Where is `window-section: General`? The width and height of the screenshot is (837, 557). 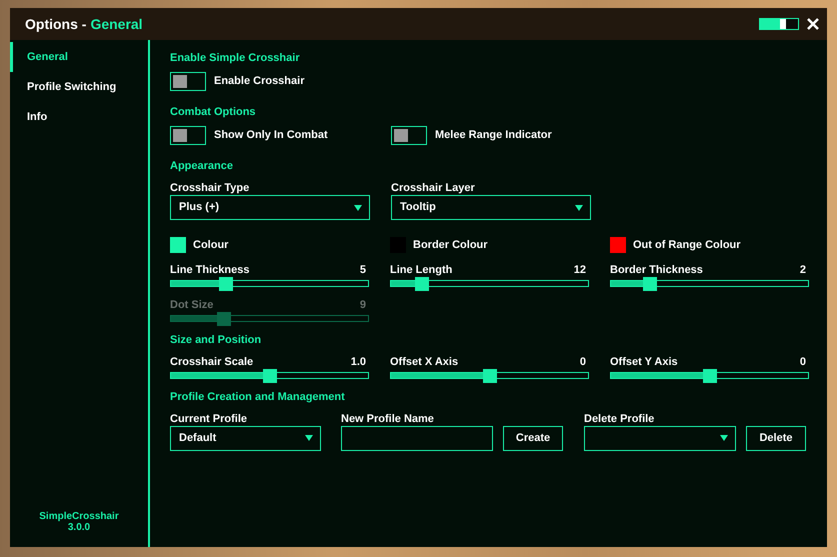
window-section: General is located at coordinates (116, 24).